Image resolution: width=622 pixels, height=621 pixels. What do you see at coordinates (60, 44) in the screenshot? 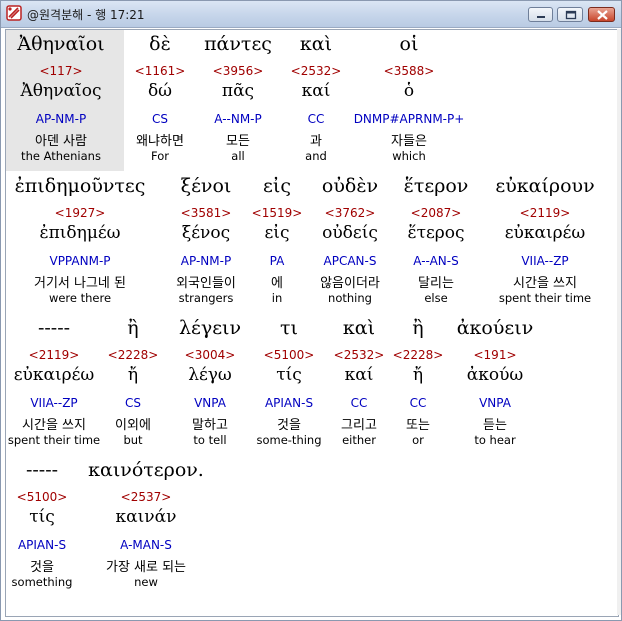
I see `word-greek: Ἀθηναῖοι` at bounding box center [60, 44].